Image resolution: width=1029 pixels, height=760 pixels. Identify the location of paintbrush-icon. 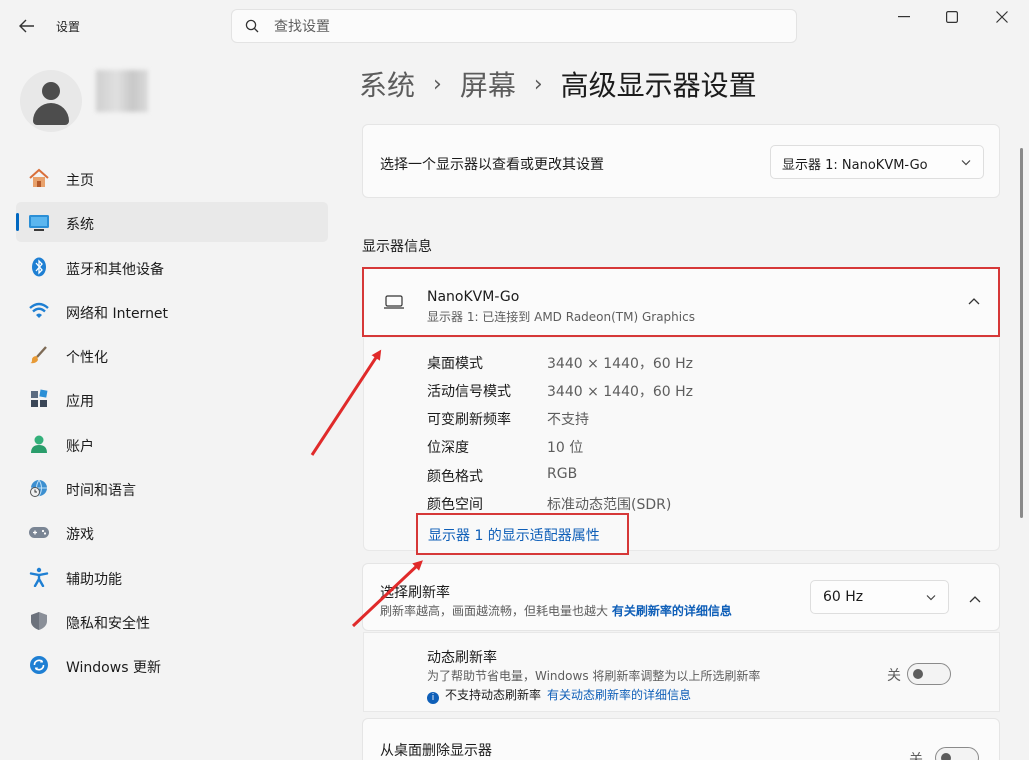
(38, 355).